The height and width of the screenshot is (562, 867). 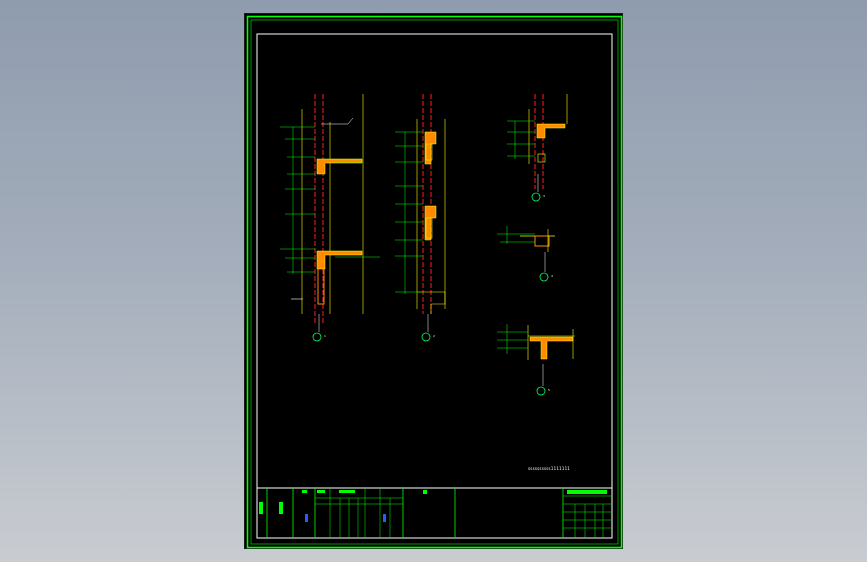 What do you see at coordinates (325, 336) in the screenshot?
I see `detail-marker-1: 1` at bounding box center [325, 336].